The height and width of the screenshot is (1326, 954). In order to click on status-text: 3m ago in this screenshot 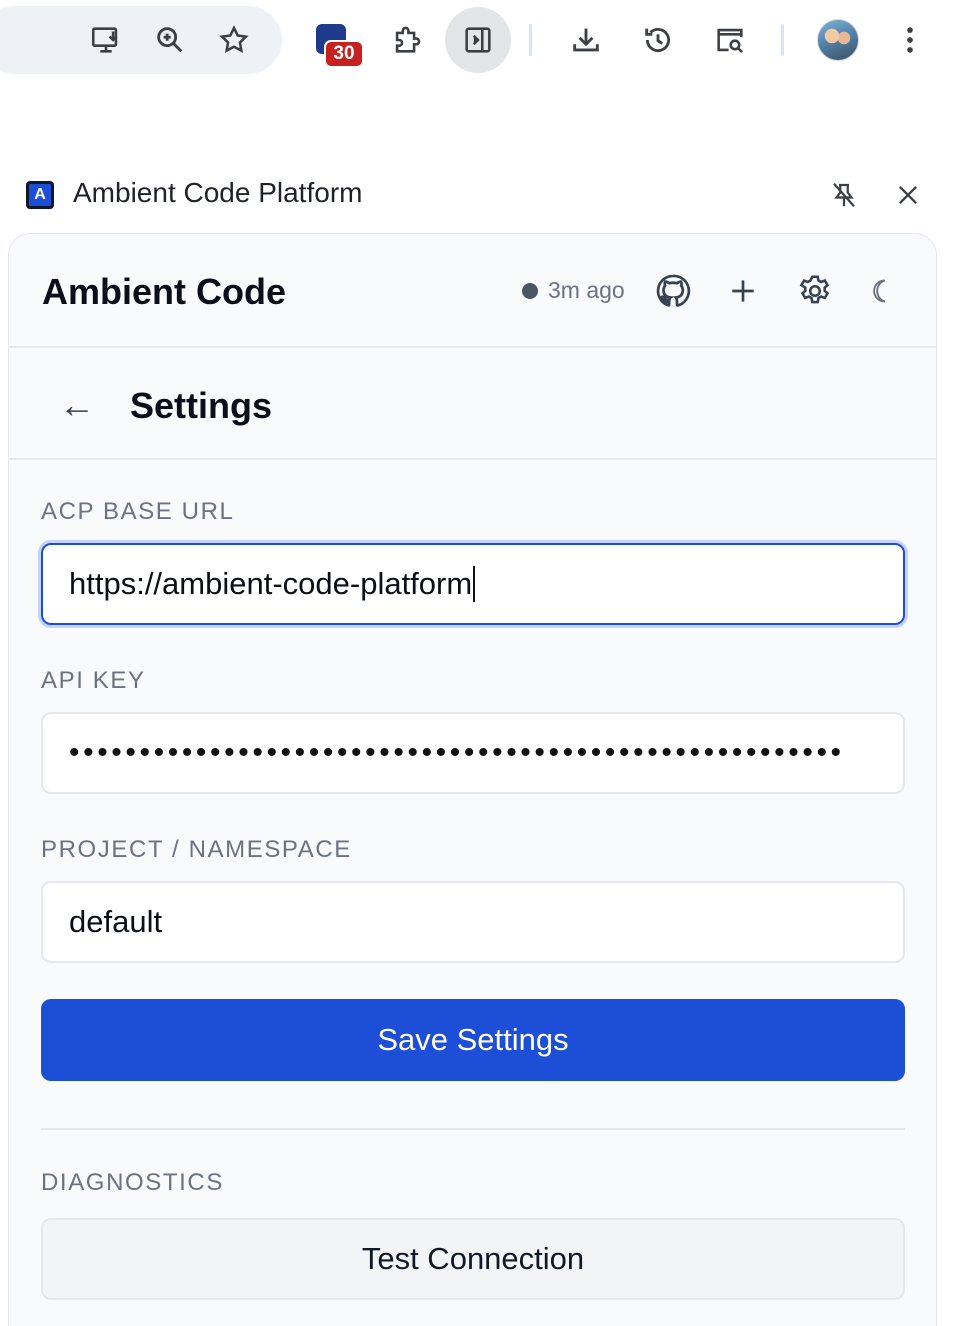, I will do `click(586, 290)`.